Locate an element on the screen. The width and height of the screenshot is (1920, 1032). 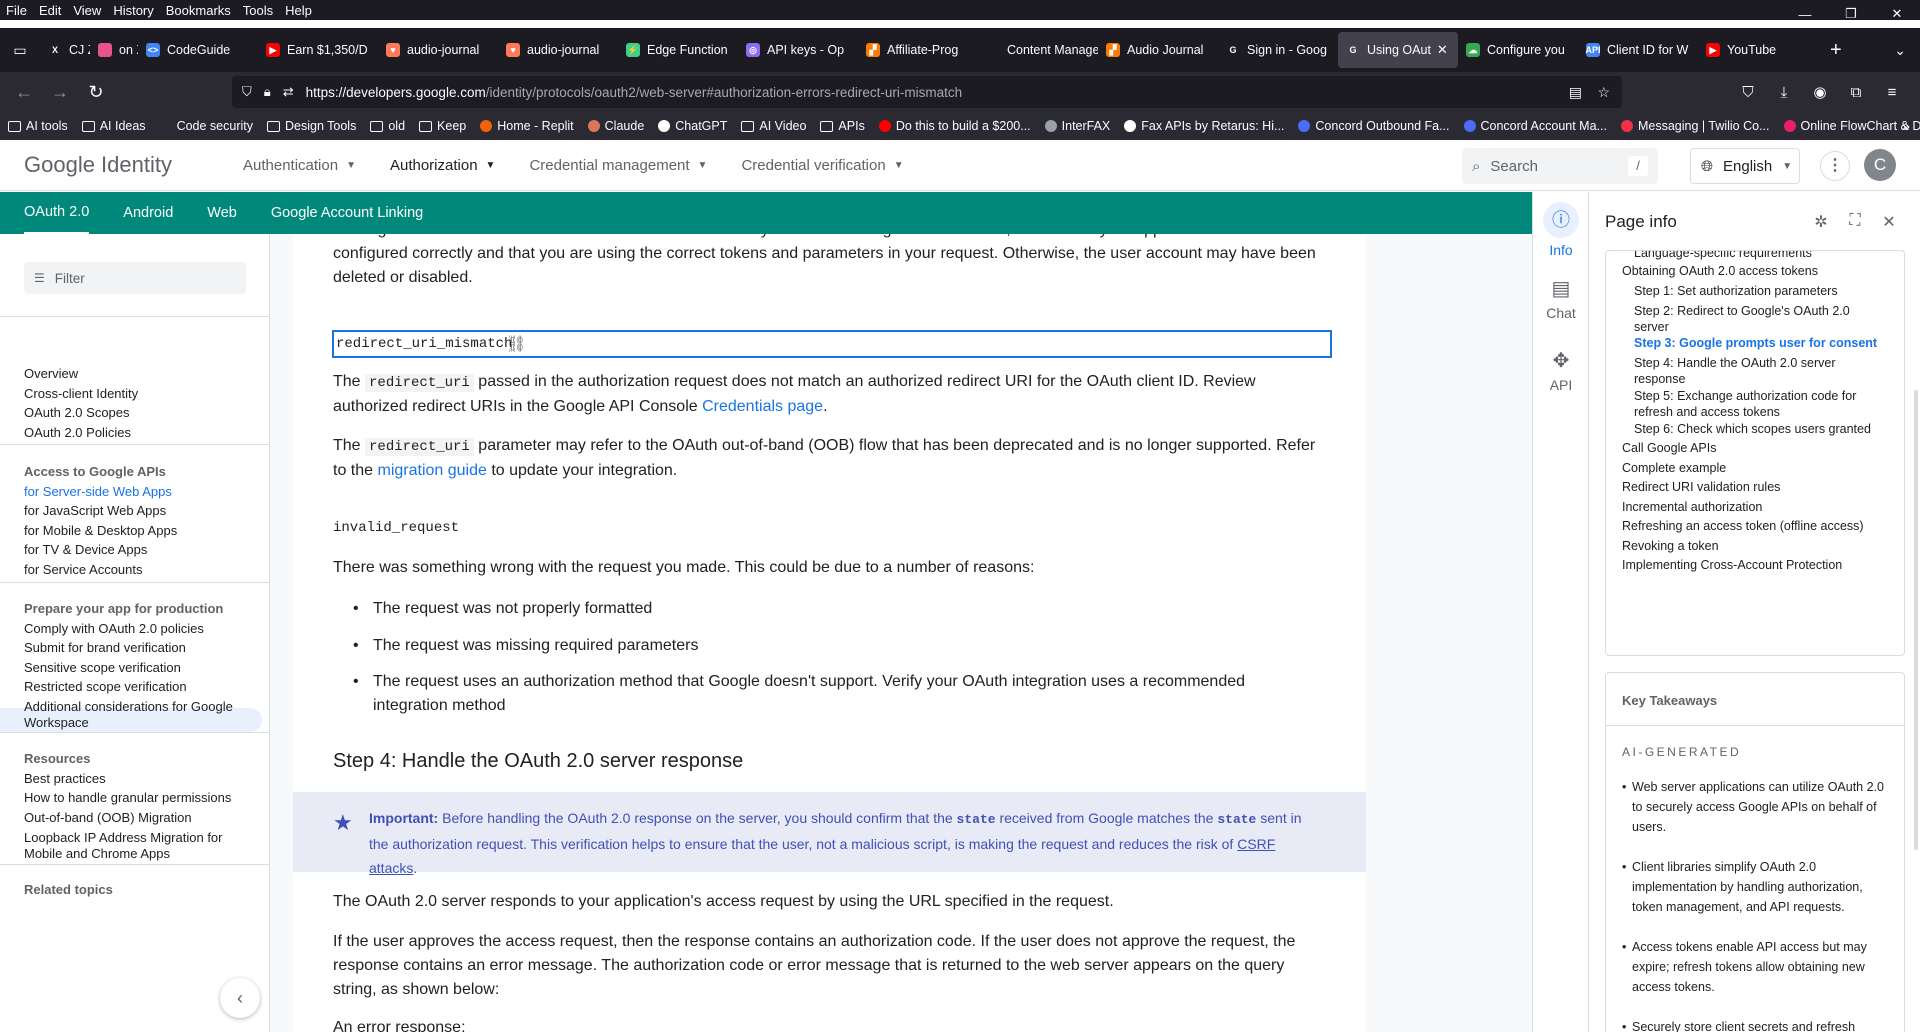
close-window-icon: ✕ is located at coordinates (1897, 14).